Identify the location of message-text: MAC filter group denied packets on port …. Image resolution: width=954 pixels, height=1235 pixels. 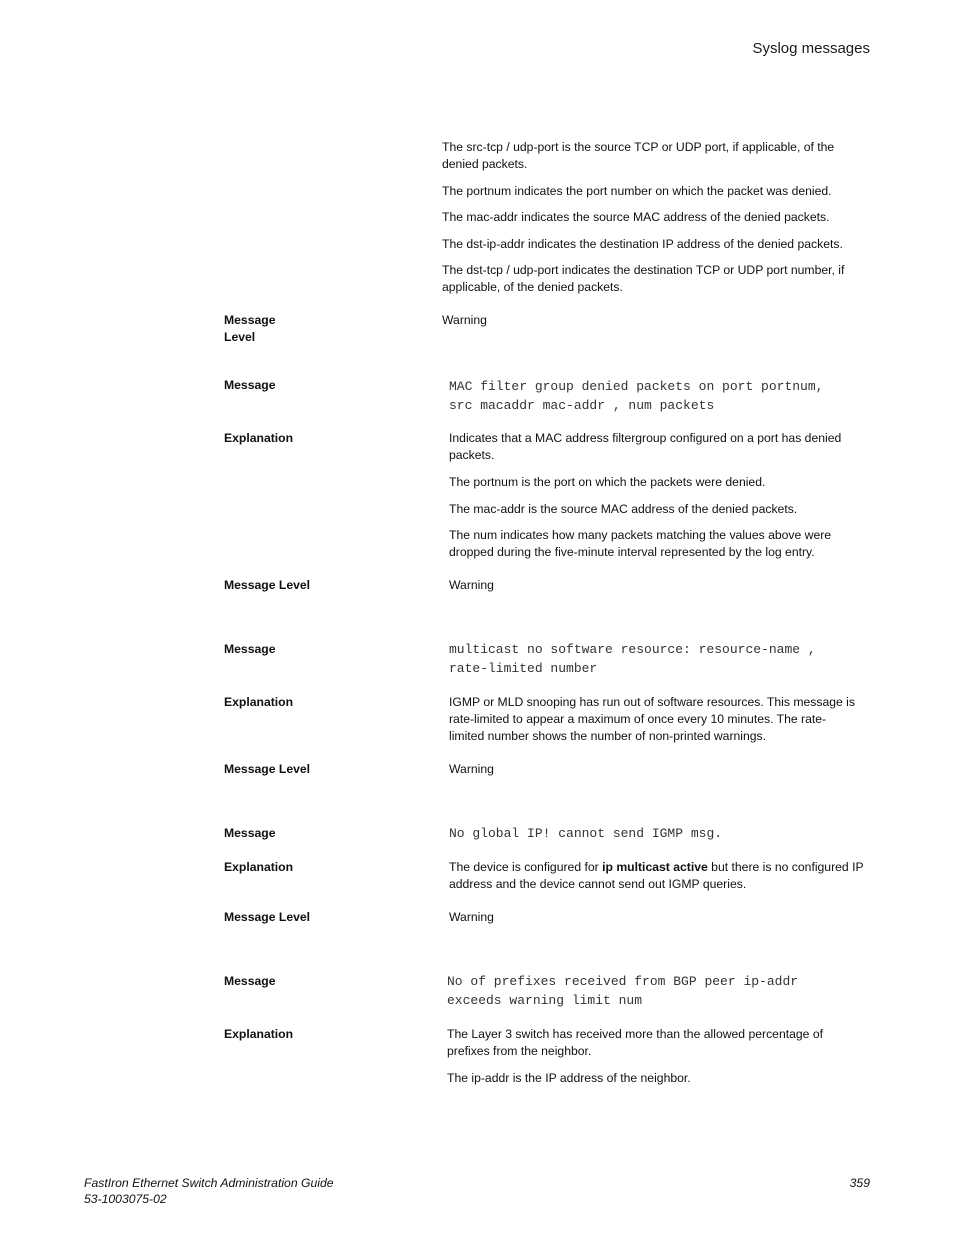
(636, 396).